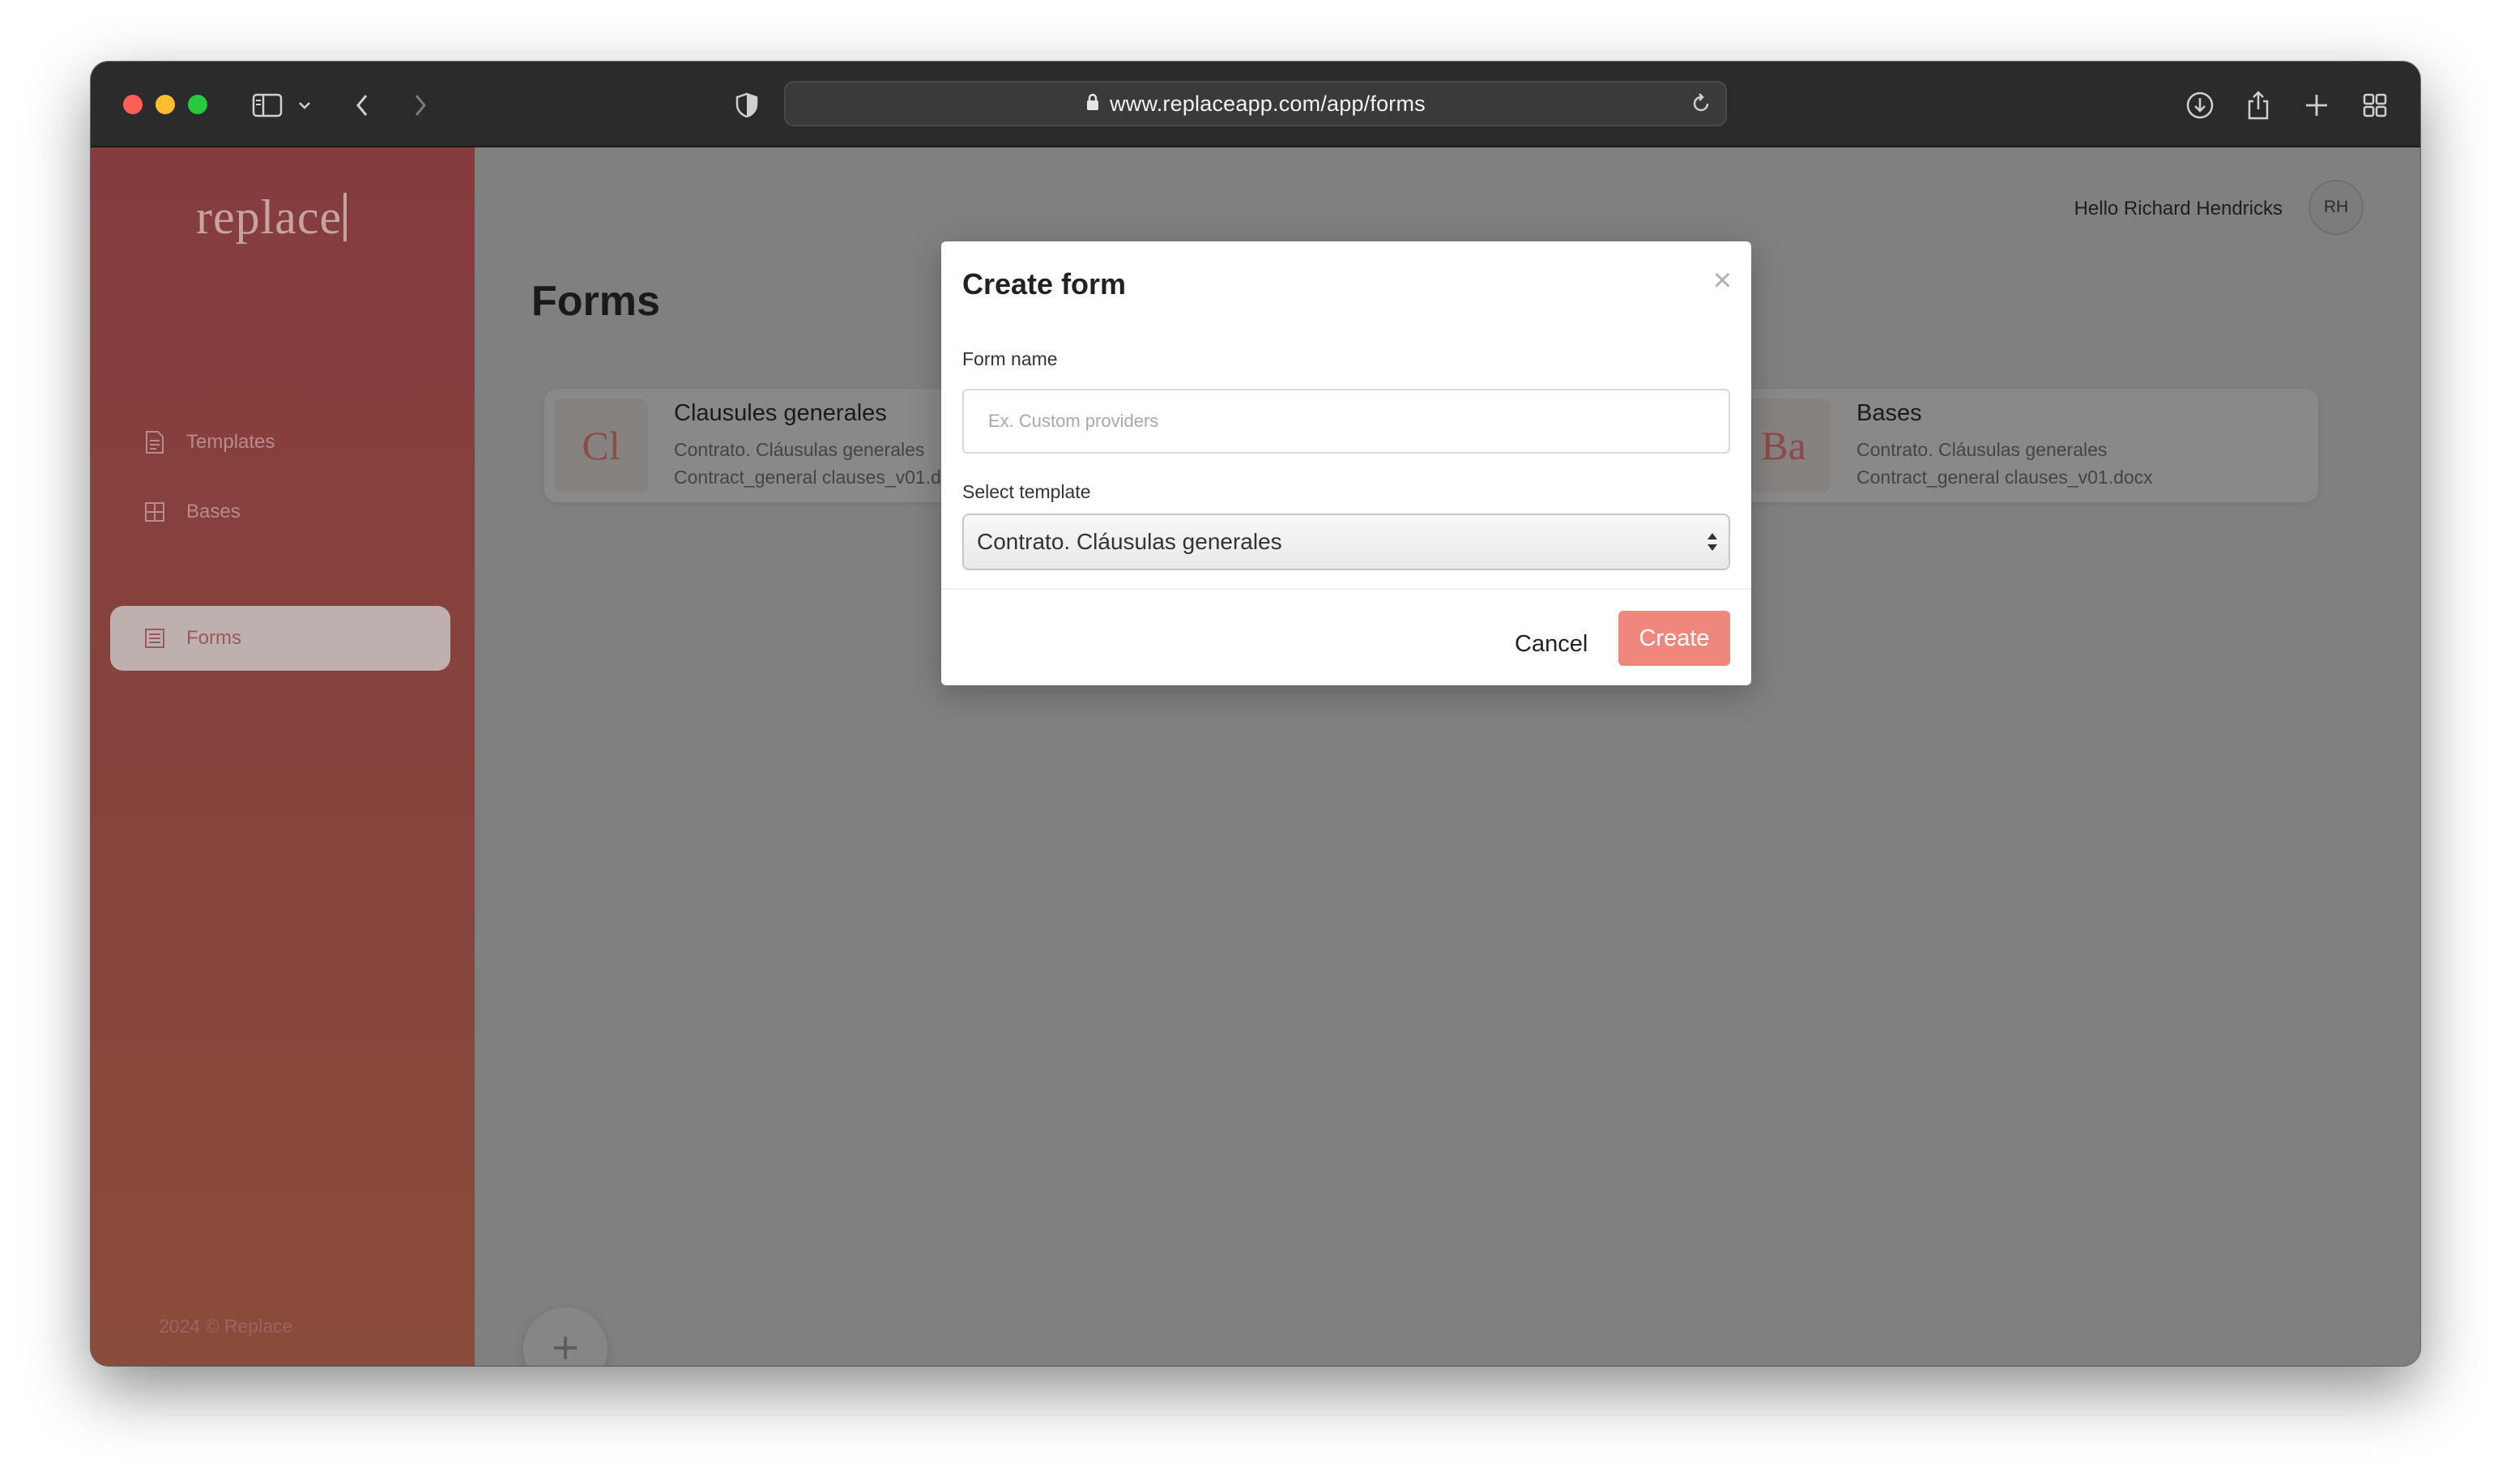  I want to click on sidebar-item-label: Bases, so click(214, 511).